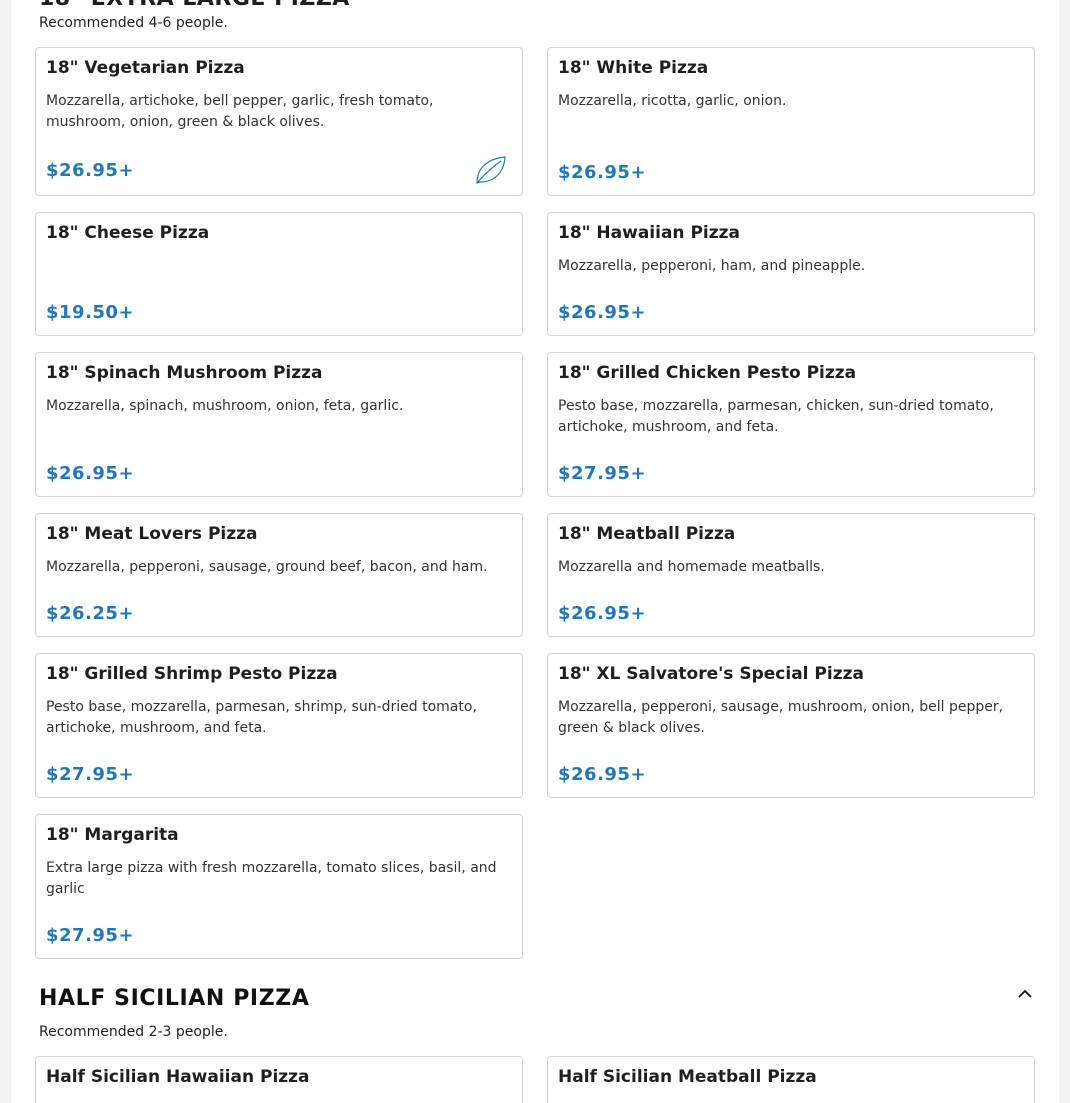 The width and height of the screenshot is (1070, 1103). What do you see at coordinates (178, 1077) in the screenshot?
I see `item-name: Half Sicilian Hawaiian Pizza` at bounding box center [178, 1077].